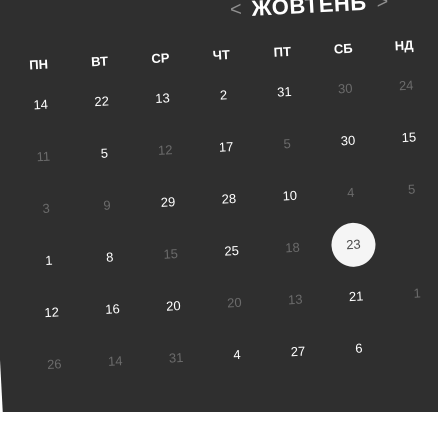  I want to click on weekday-label: ПТ, so click(282, 51).